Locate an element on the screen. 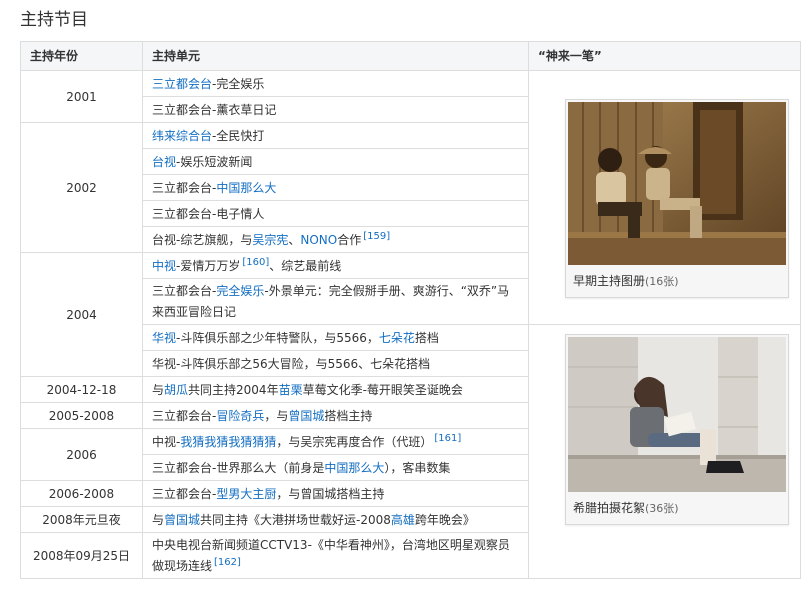 This screenshot has height=611, width=812. citation-link: [162] is located at coordinates (227, 562).